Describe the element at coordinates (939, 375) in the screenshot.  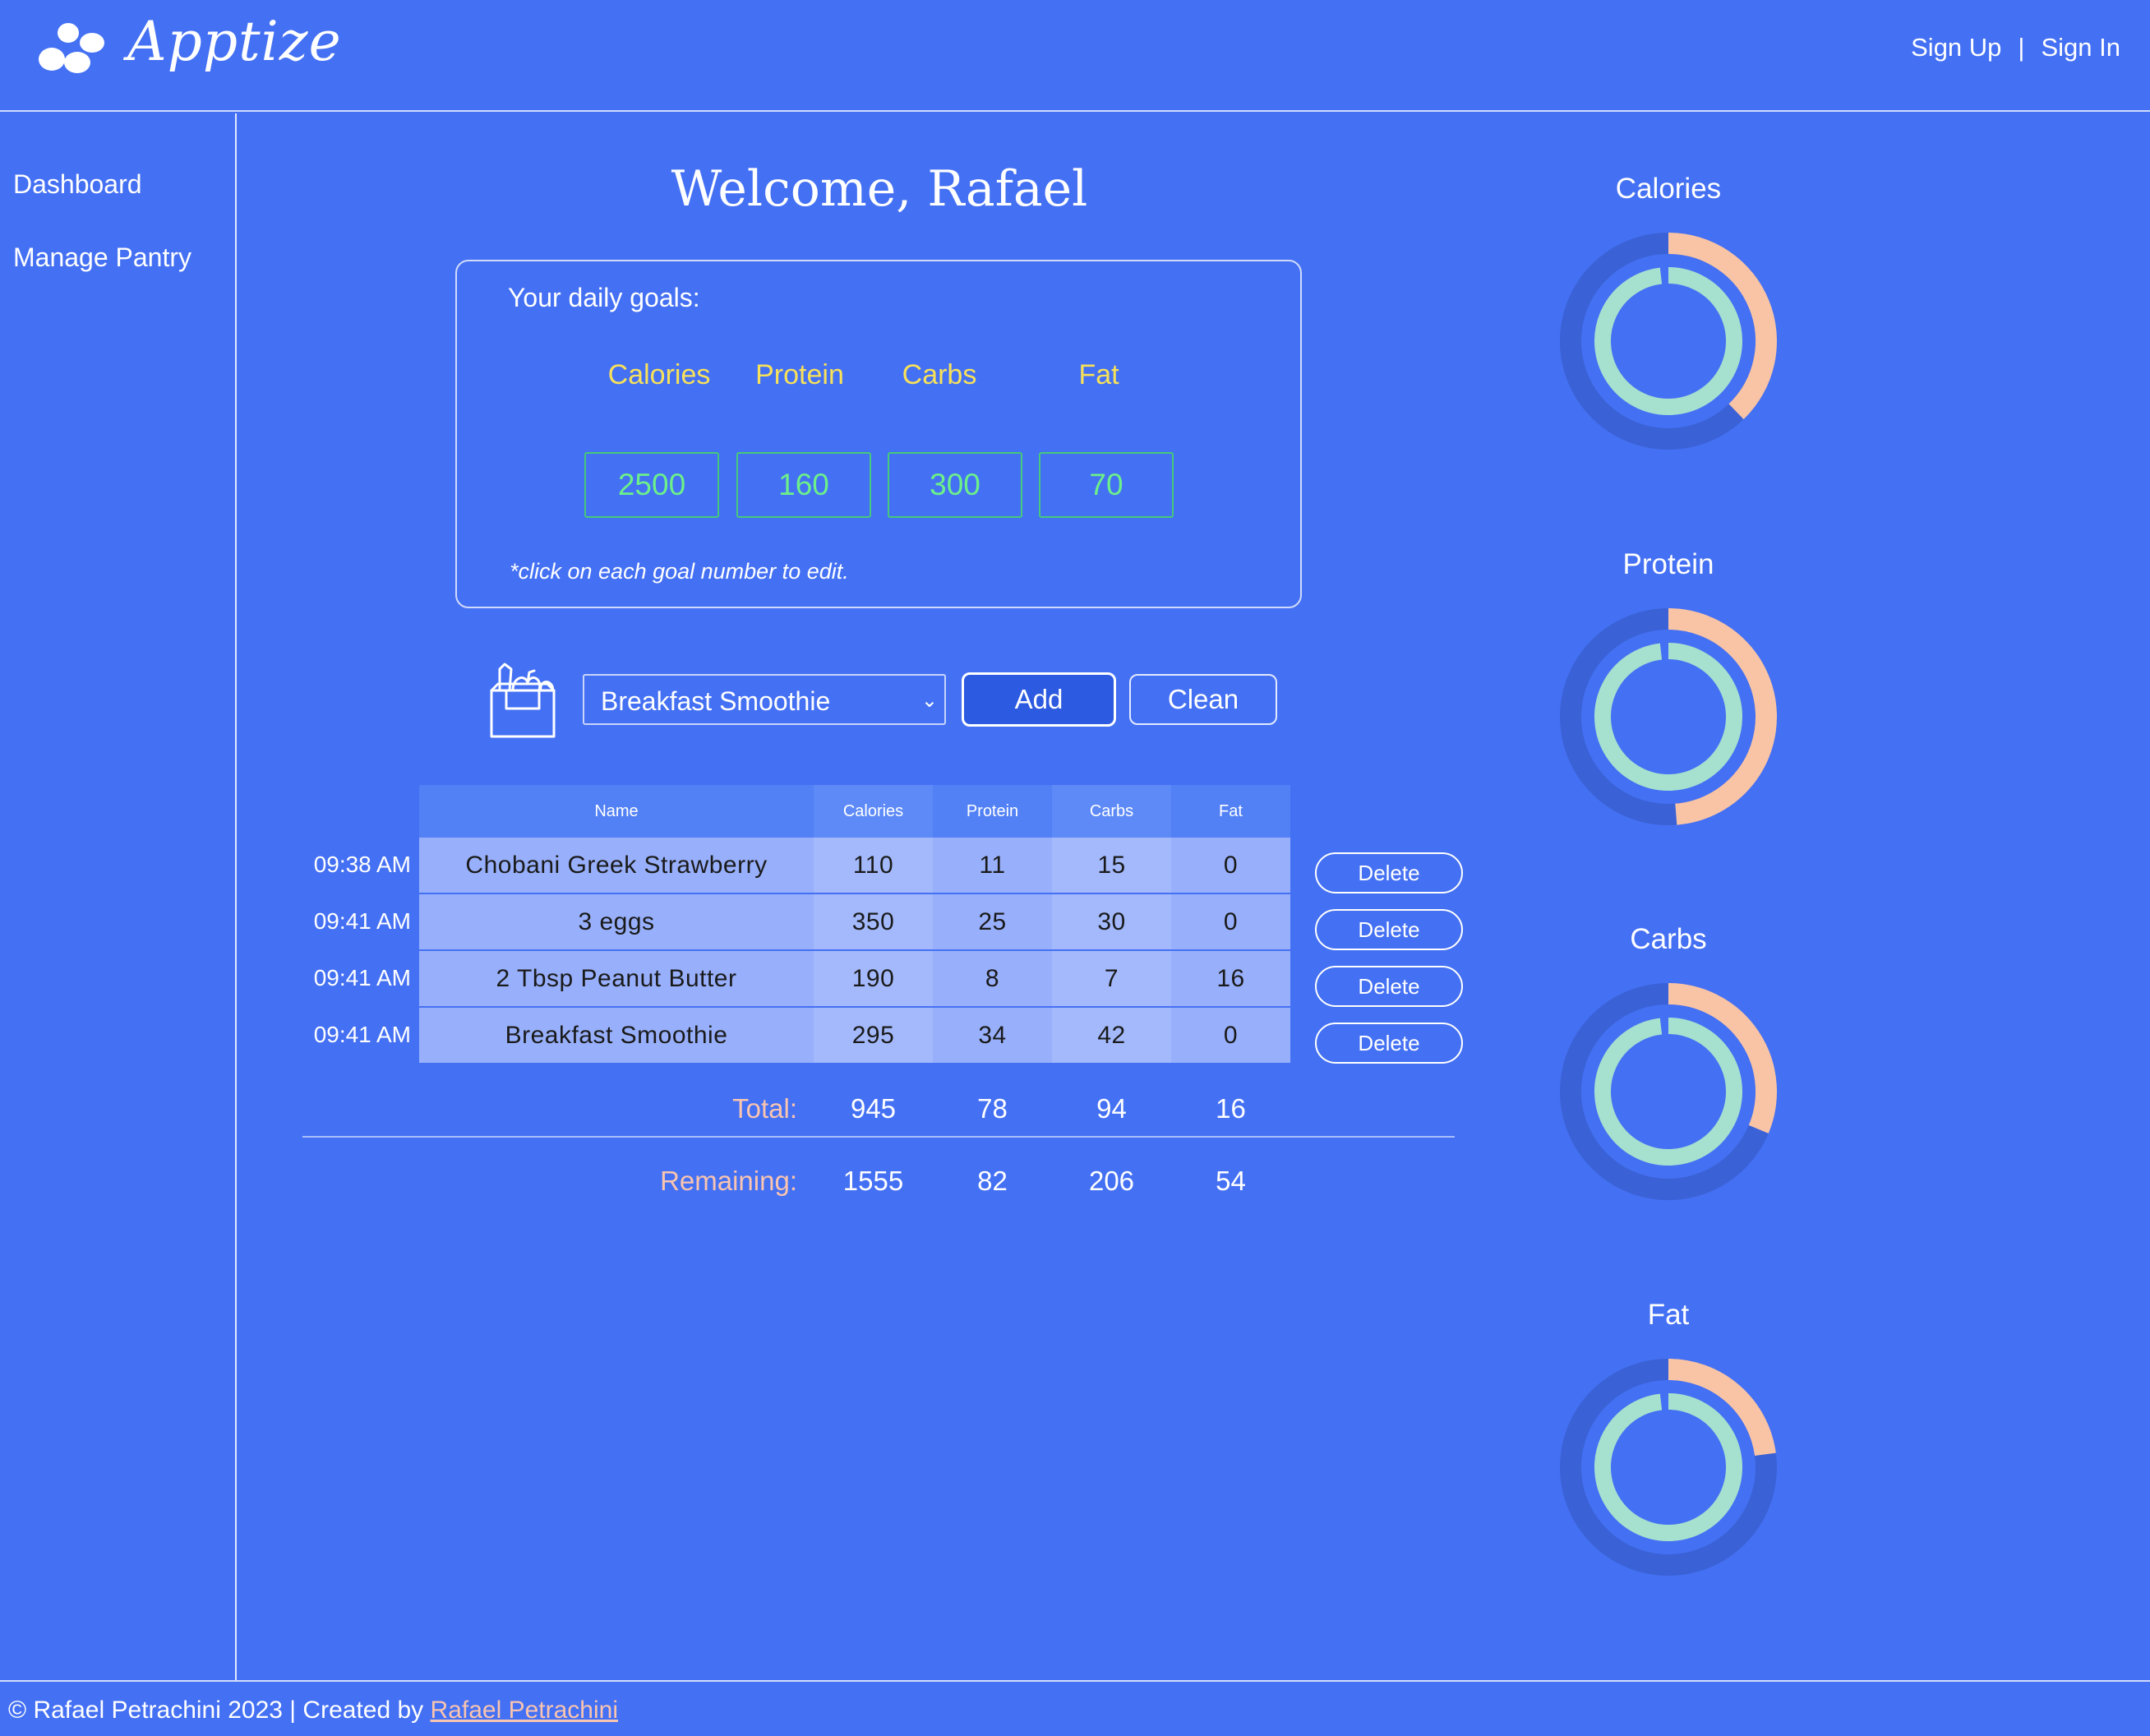
I see `goal-header-carbs: Carbs` at that location.